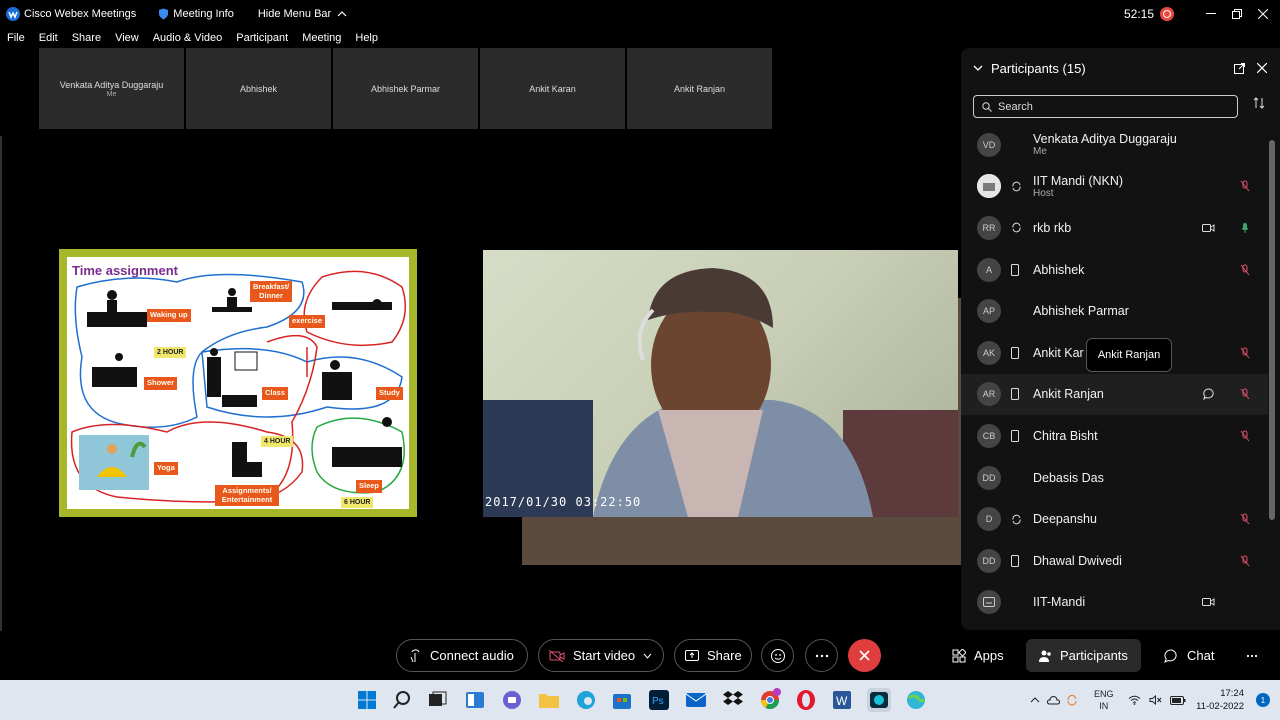 The width and height of the screenshot is (1280, 720). I want to click on thumbnail-ankit-karan: Ankit Karan, so click(552, 88).